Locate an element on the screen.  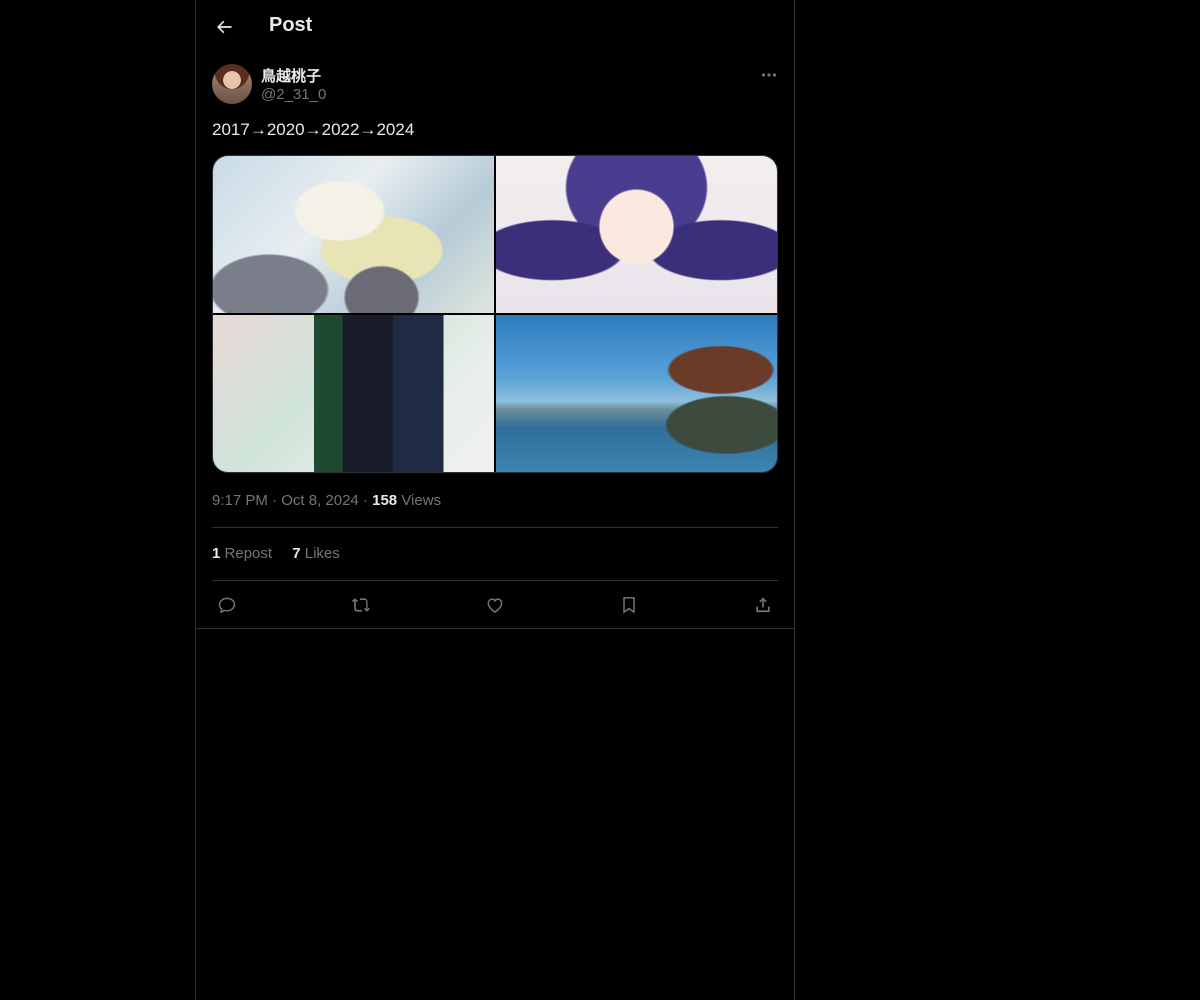
page-title: Post is located at coordinates (291, 25).